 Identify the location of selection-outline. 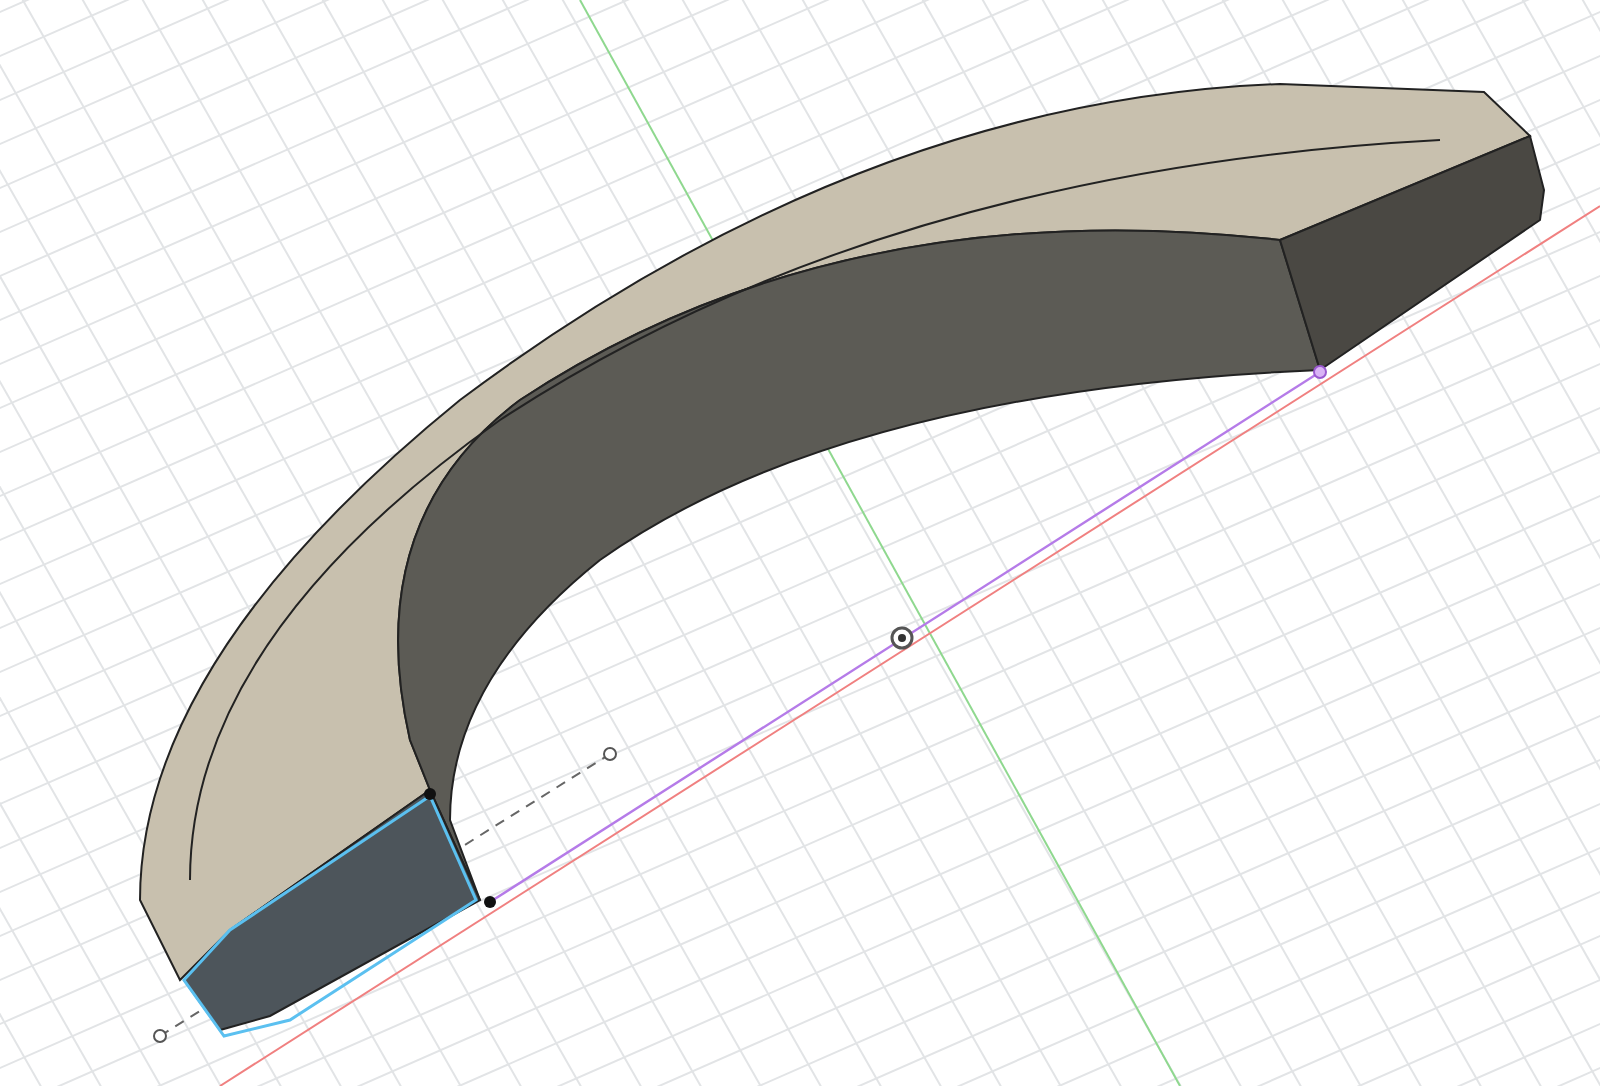
(330, 915).